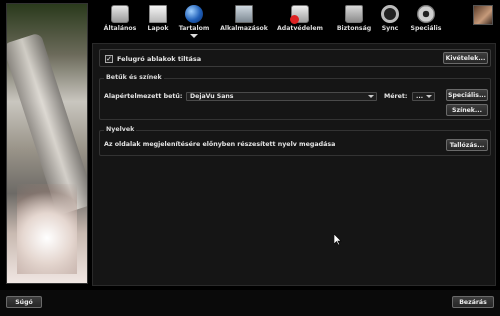  Describe the element at coordinates (300, 28) in the screenshot. I see `tab-privacy-label: Adatvédelem` at that location.